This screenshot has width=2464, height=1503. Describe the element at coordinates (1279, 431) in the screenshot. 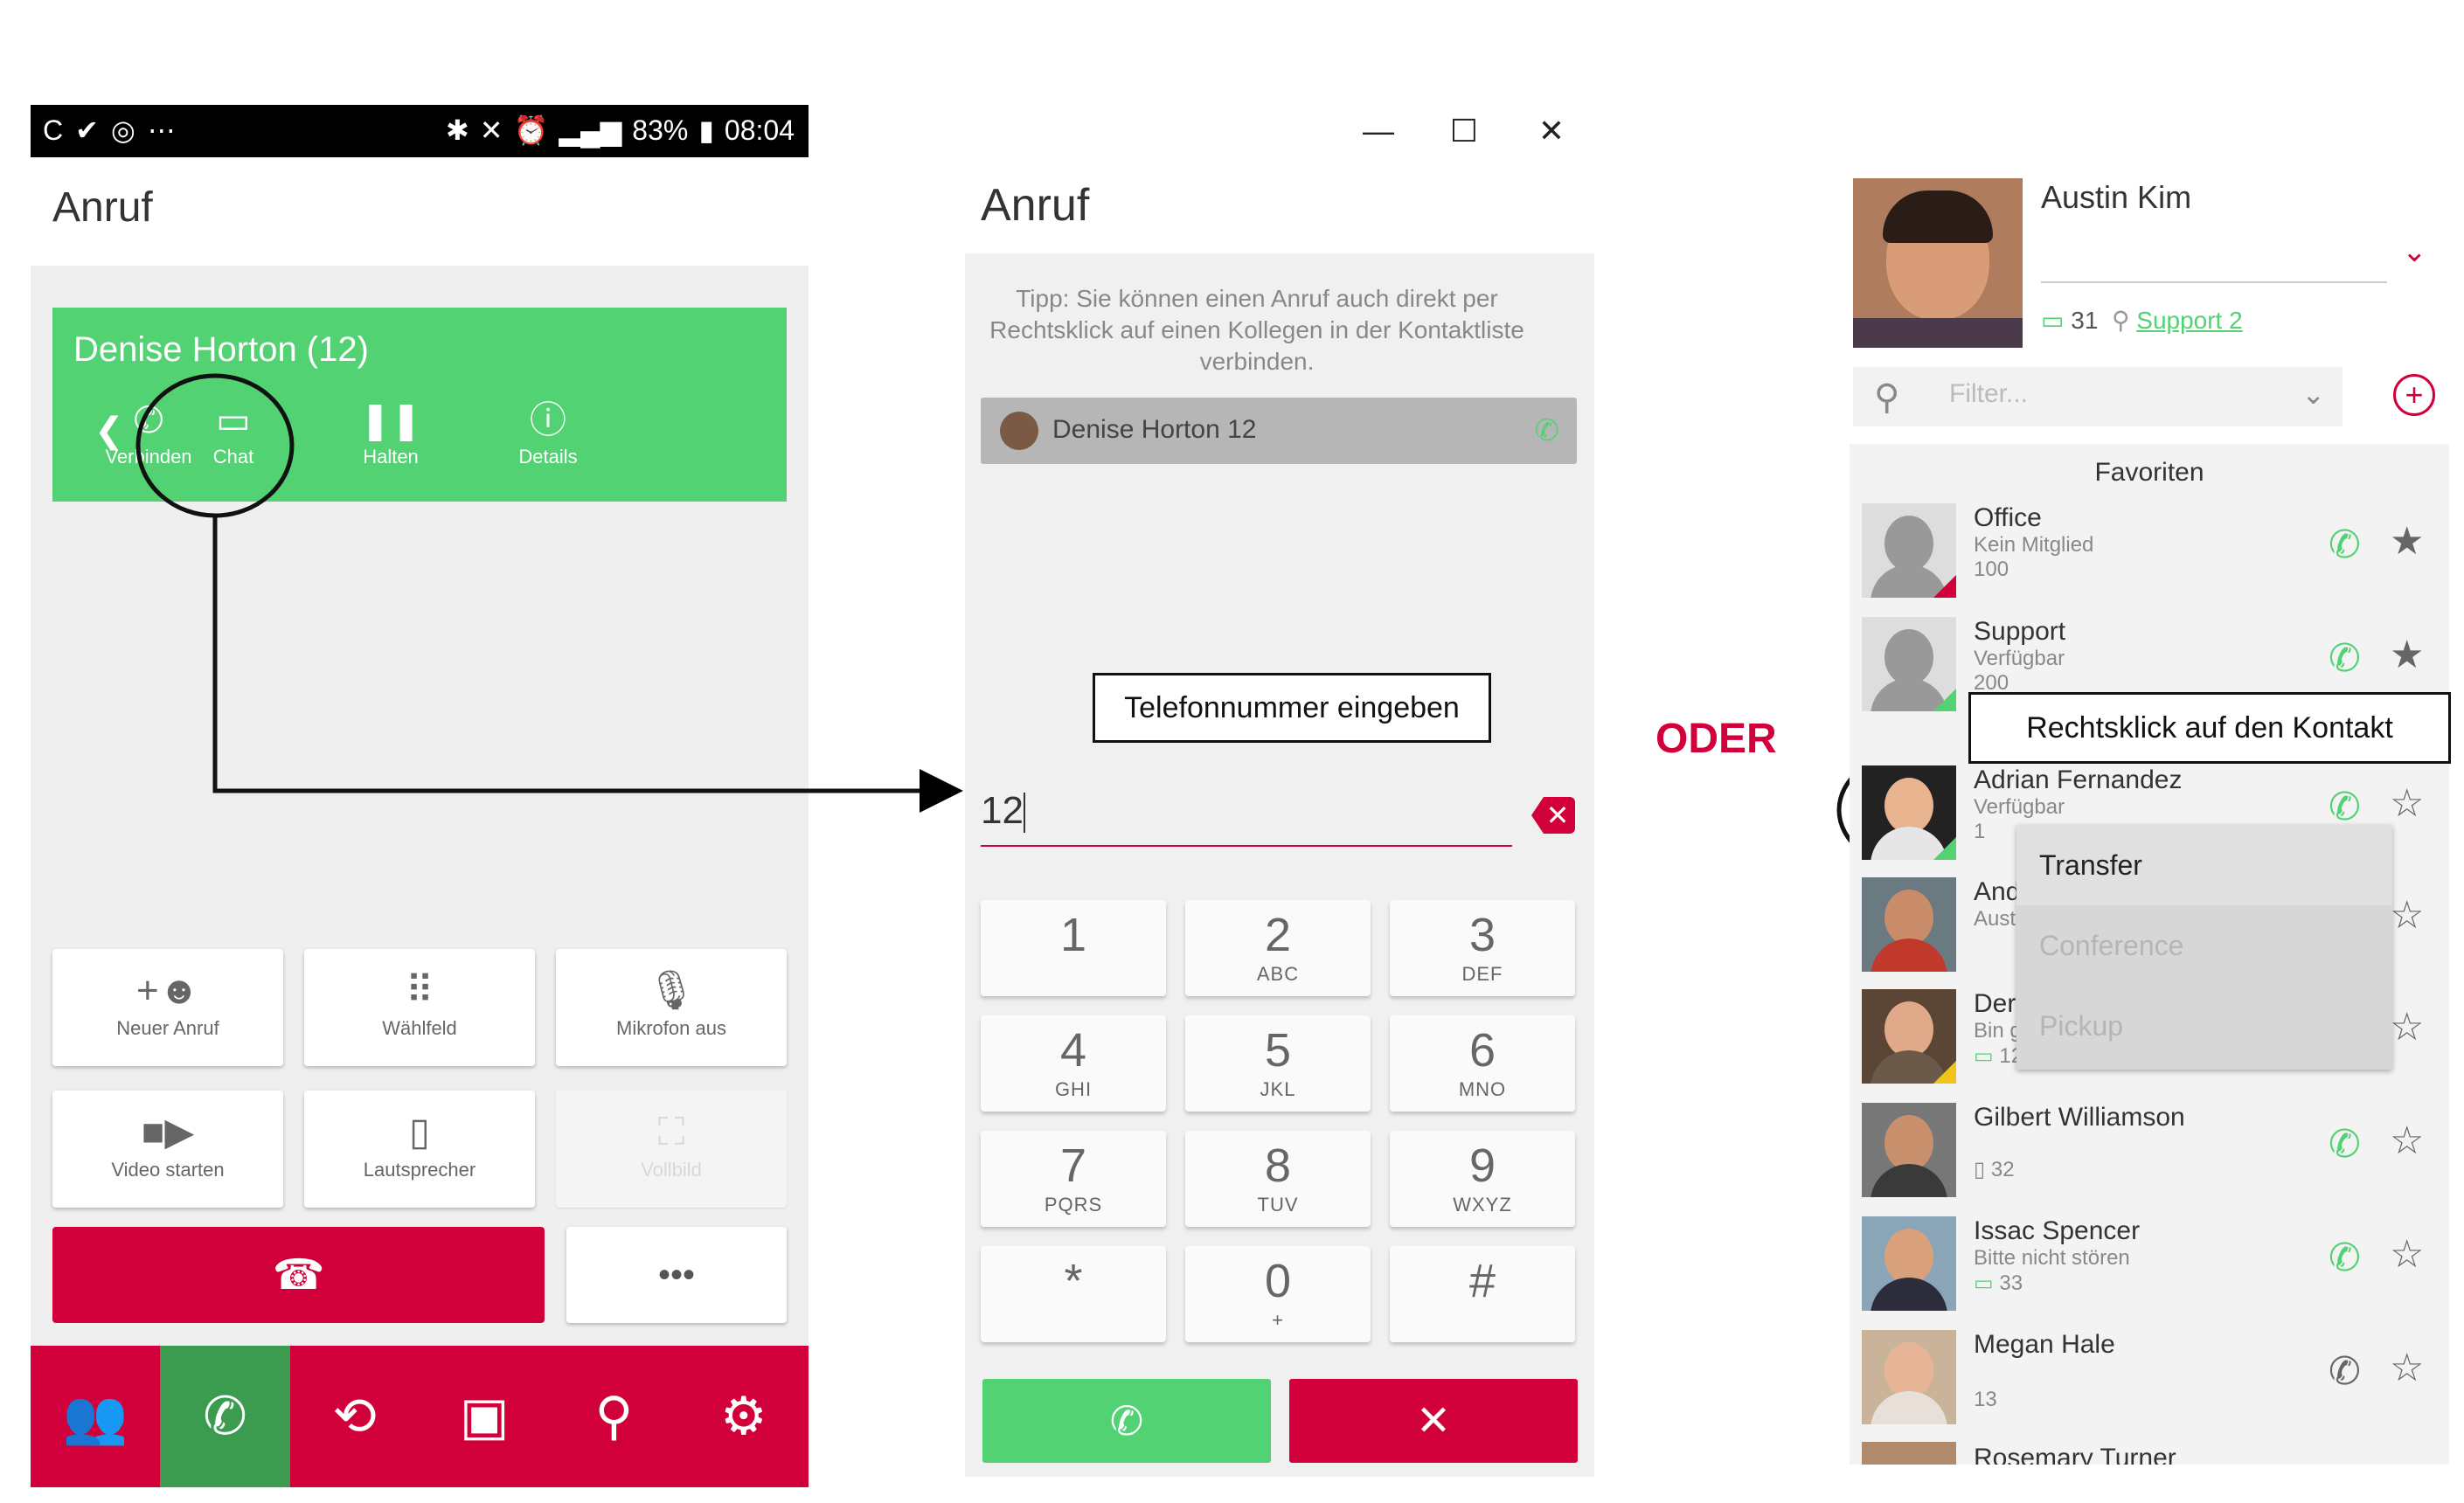

I see `current-call-bar: Denise Horton 12 ✆` at that location.